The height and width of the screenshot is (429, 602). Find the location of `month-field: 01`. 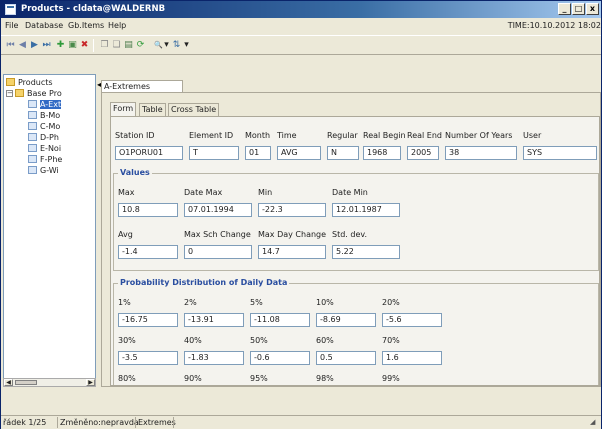

month-field: 01 is located at coordinates (258, 153).